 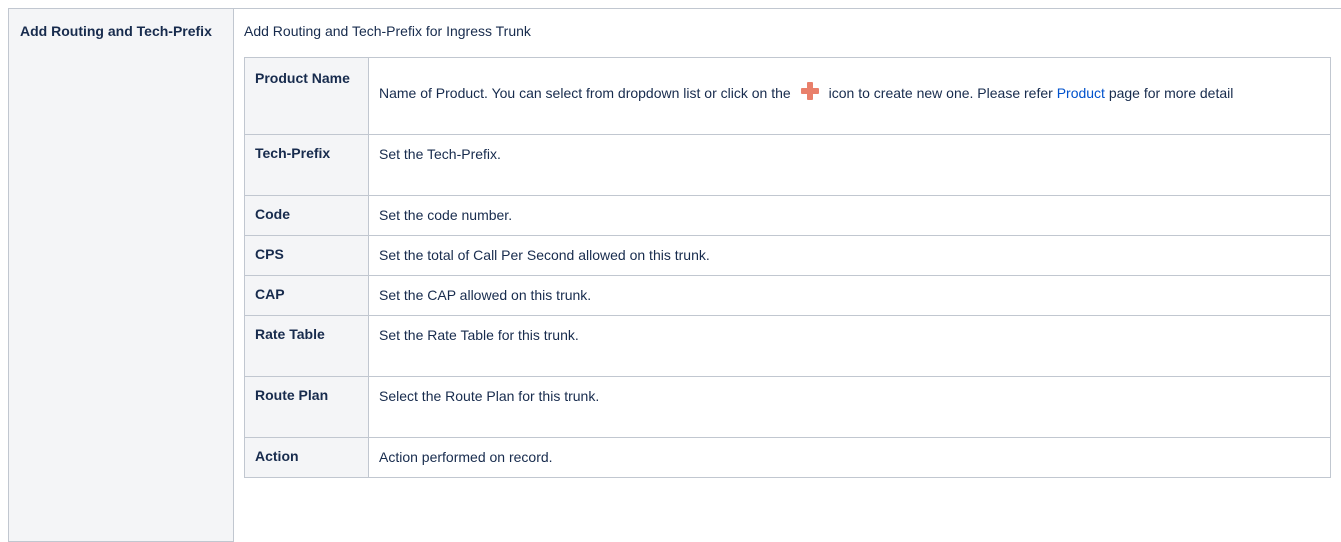 What do you see at coordinates (850, 215) in the screenshot?
I see `field-description: Set the code number.` at bounding box center [850, 215].